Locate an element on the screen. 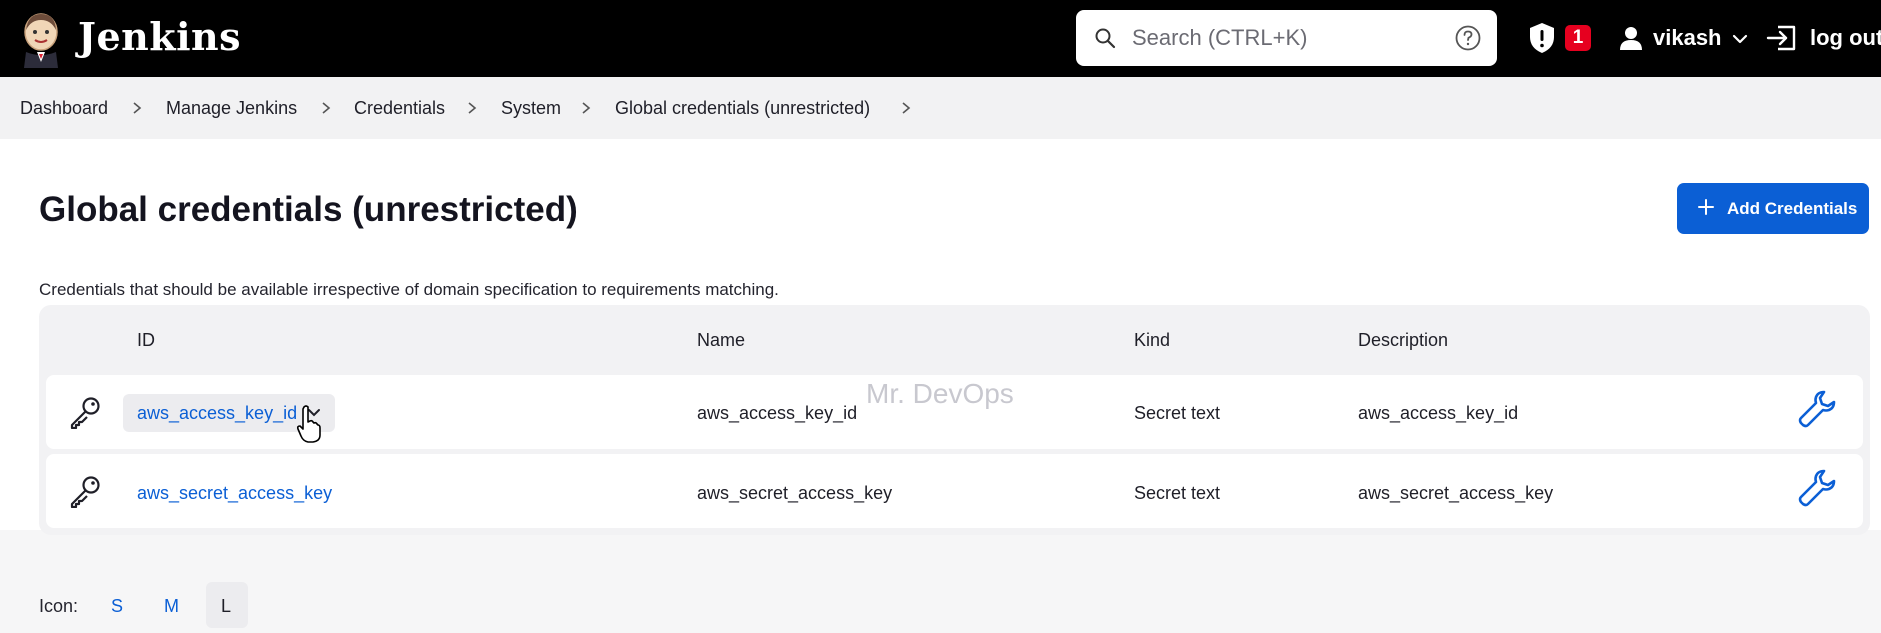  user-icon is located at coordinates (1631, 38).